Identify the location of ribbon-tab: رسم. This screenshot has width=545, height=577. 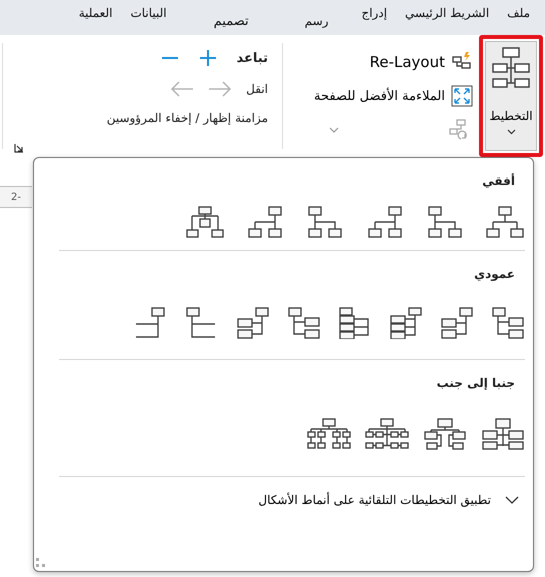
(316, 21).